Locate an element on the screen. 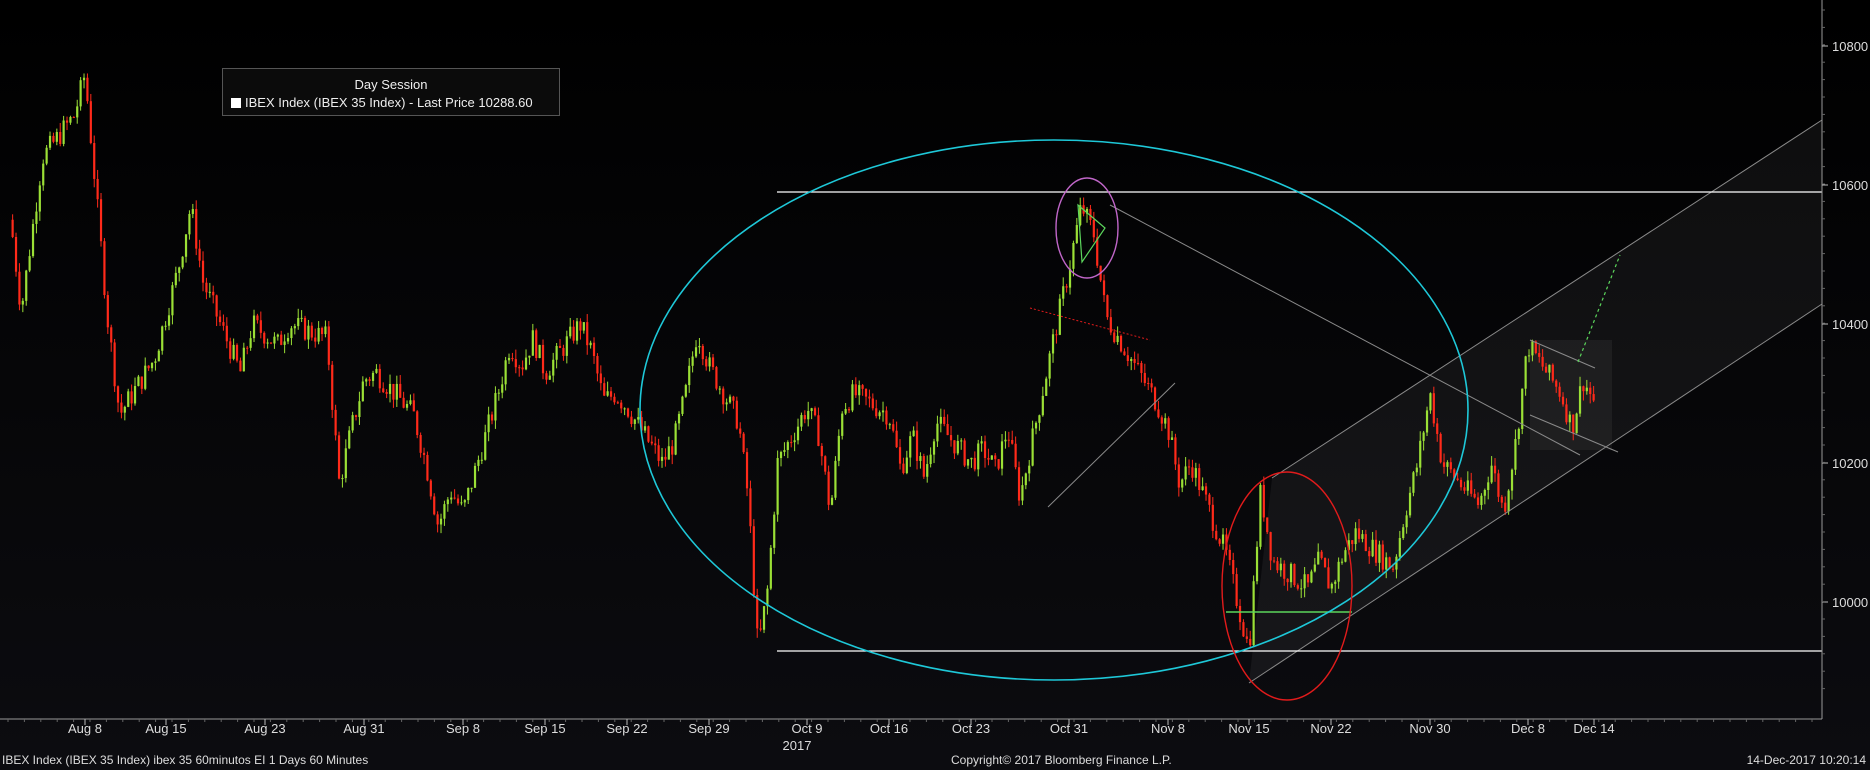 The image size is (1870, 770). y-tick-label: 10600 is located at coordinates (1850, 185).